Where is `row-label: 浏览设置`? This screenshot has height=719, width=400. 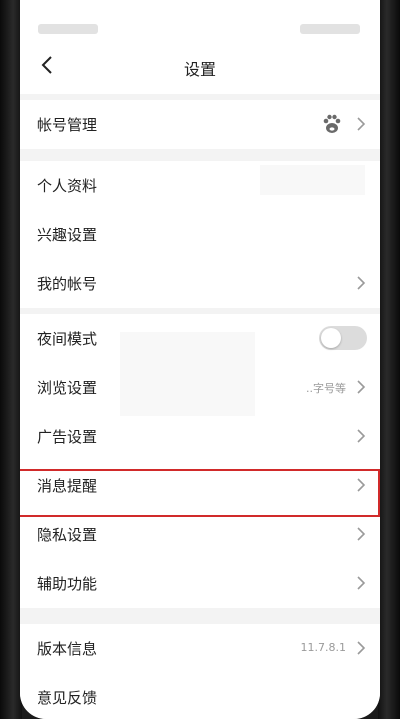
row-label: 浏览设置 is located at coordinates (67, 388).